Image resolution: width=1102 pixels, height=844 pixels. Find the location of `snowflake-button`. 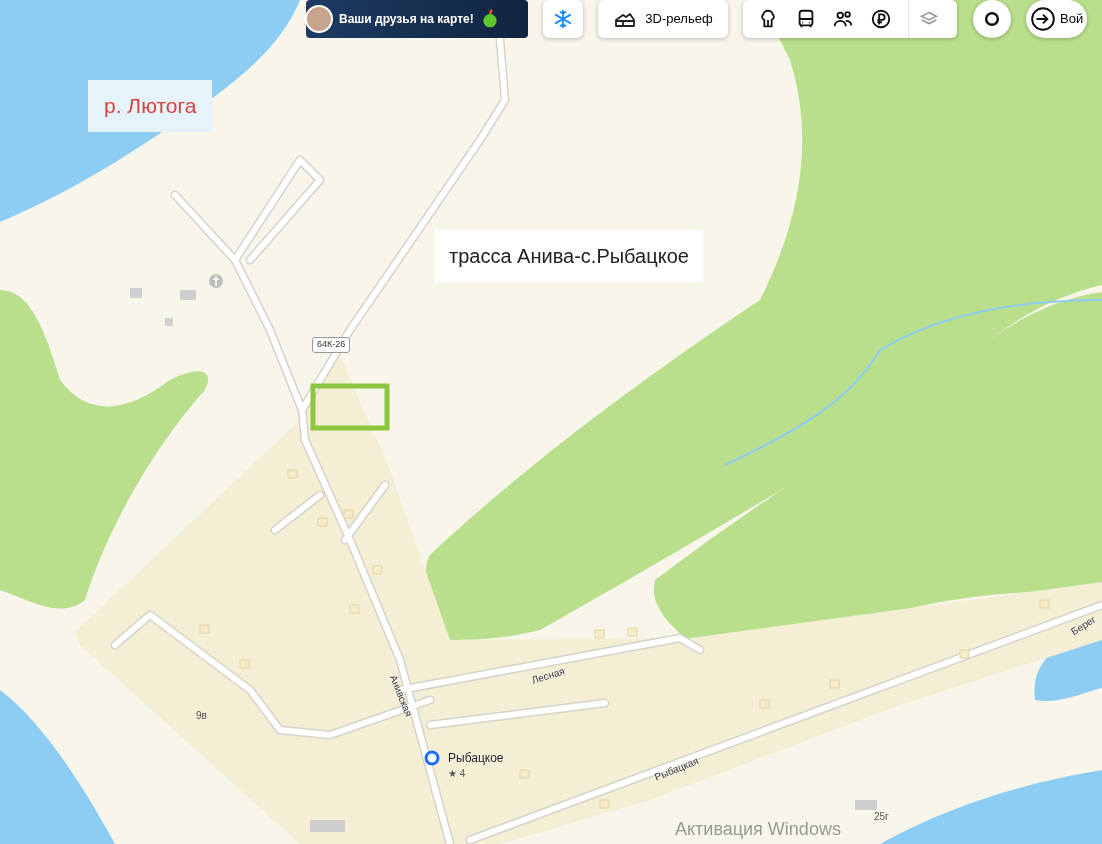

snowflake-button is located at coordinates (563, 19).